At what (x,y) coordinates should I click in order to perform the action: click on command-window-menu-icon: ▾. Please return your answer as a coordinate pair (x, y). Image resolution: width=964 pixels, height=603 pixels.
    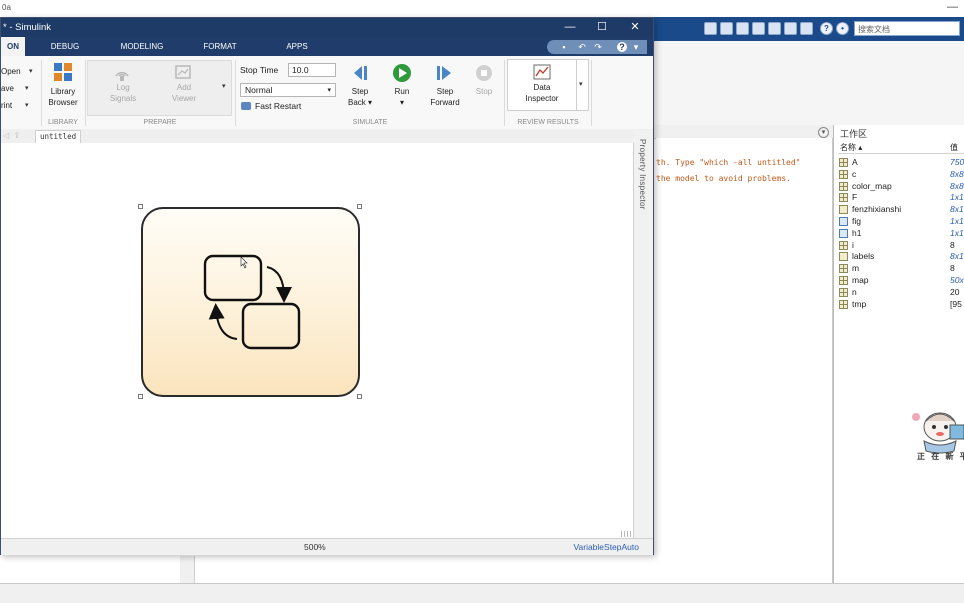
    Looking at the image, I should click on (823, 132).